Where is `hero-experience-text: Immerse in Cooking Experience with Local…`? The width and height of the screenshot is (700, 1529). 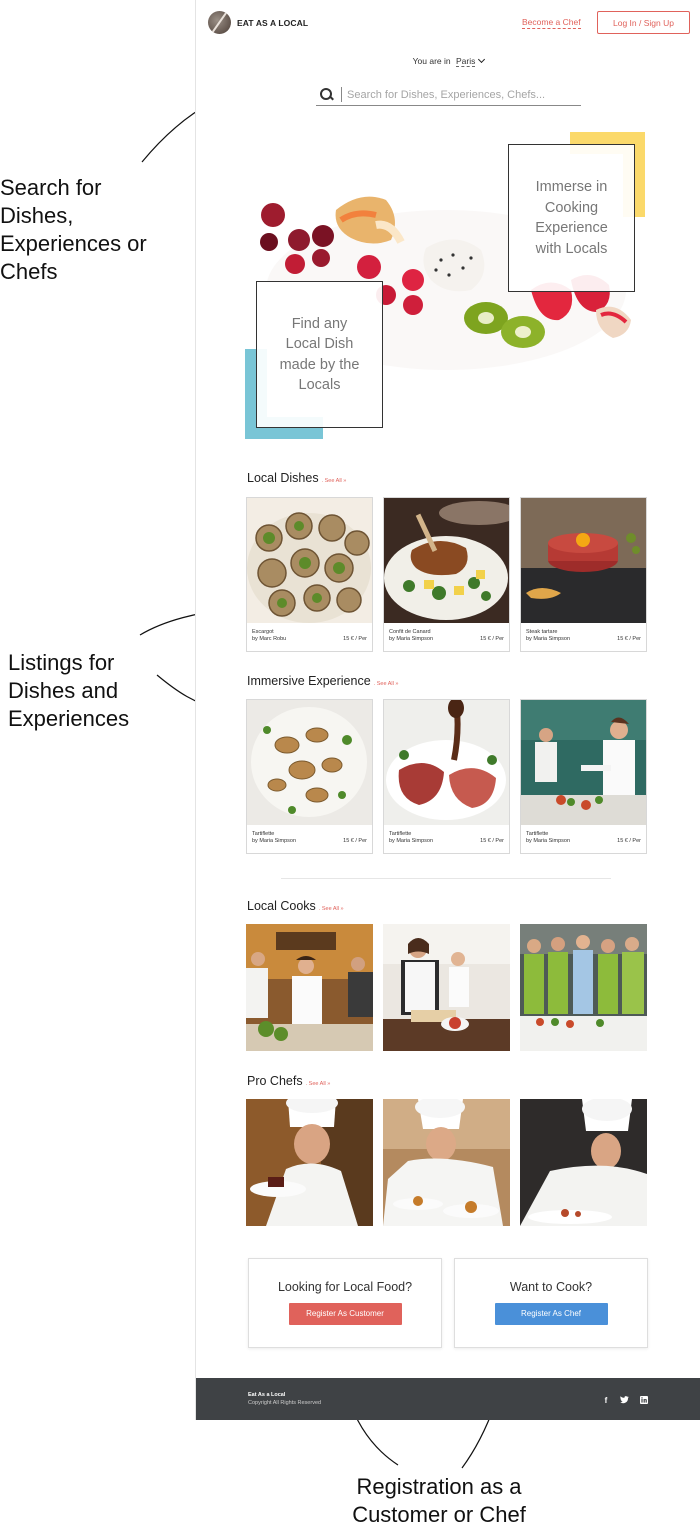 hero-experience-text: Immerse in Cooking Experience with Local… is located at coordinates (571, 218).